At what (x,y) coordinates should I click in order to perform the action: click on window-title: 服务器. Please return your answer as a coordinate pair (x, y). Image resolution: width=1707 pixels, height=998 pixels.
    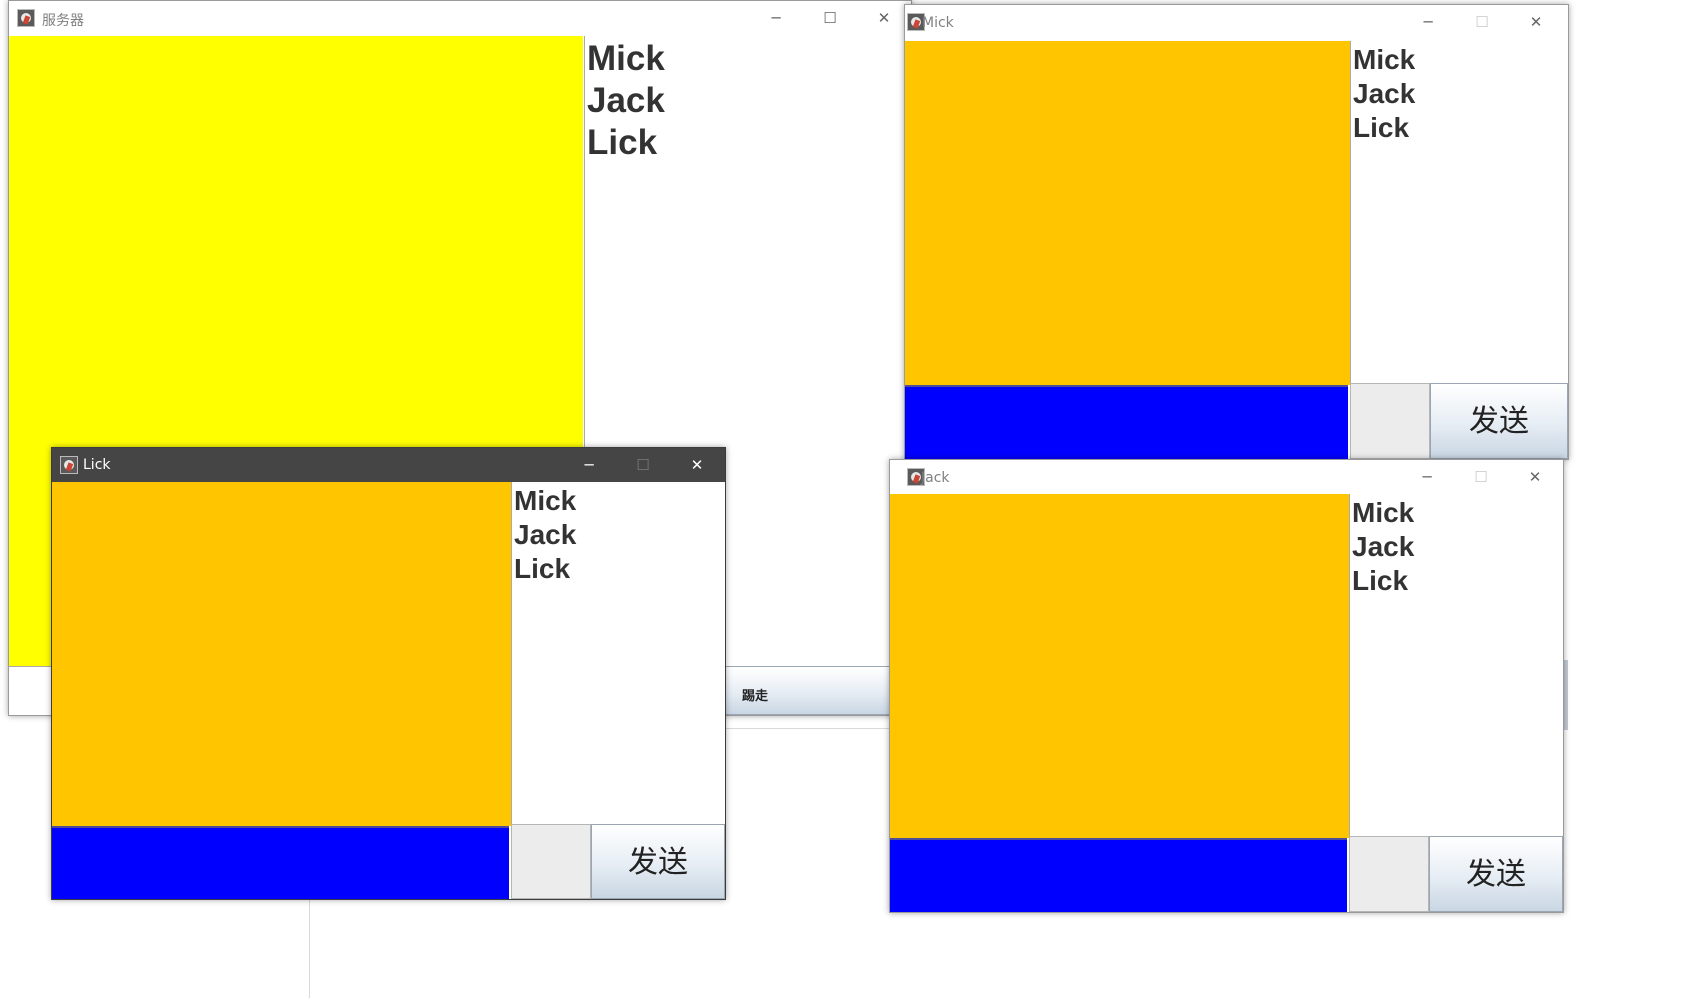
    Looking at the image, I should click on (63, 21).